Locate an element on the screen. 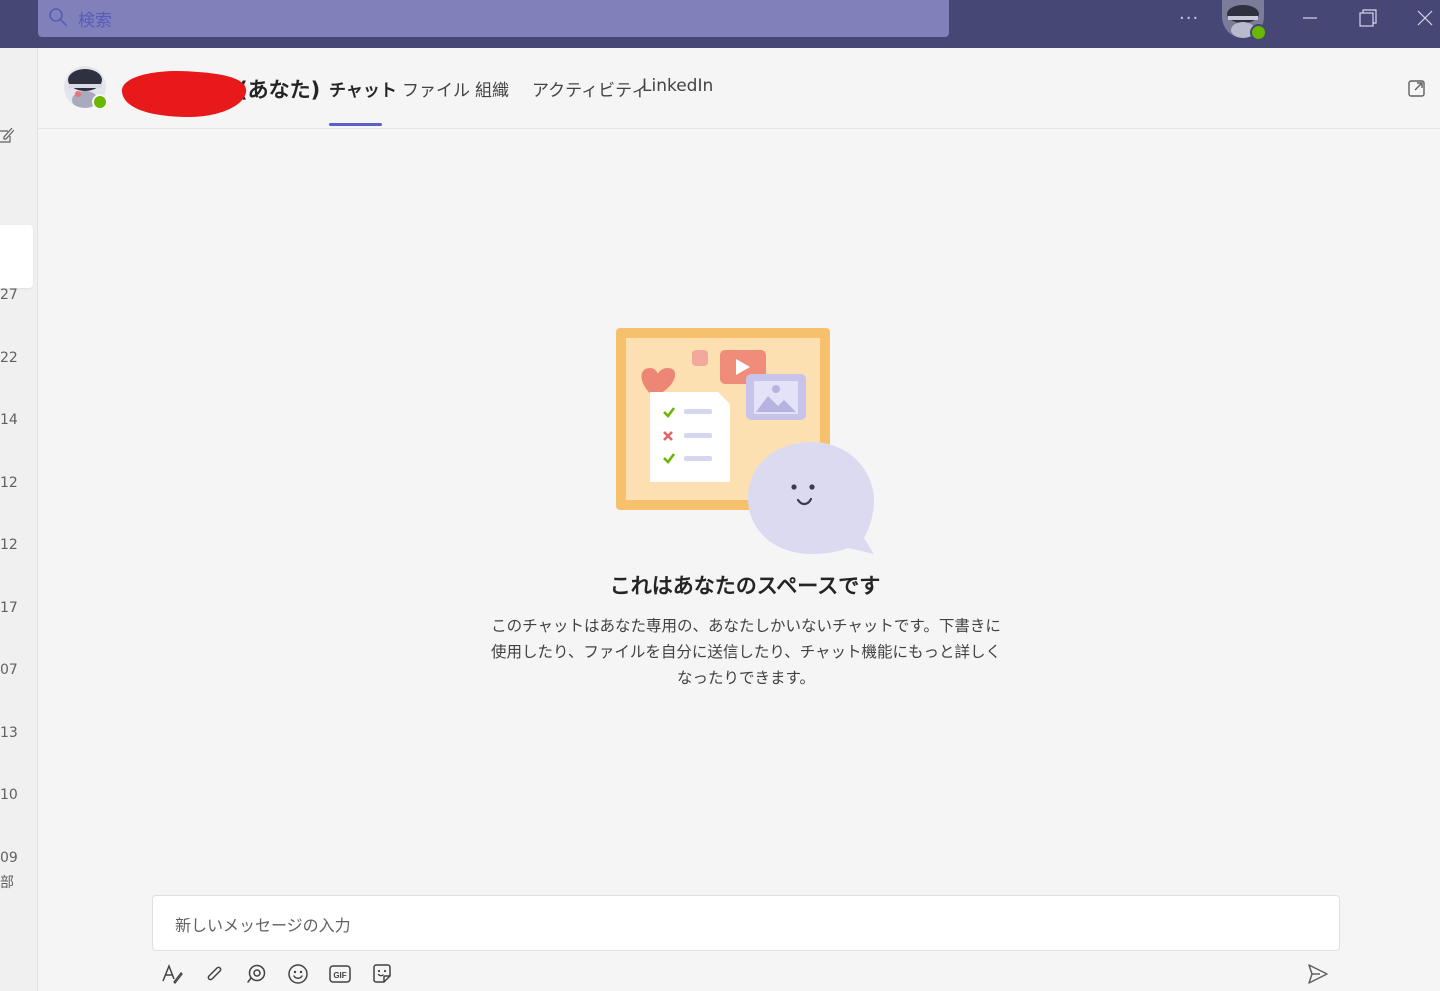 The image size is (1440, 991). chat-list-panel: 27 22 14 12 12 17 07 13 10 09 部 is located at coordinates (19, 519).